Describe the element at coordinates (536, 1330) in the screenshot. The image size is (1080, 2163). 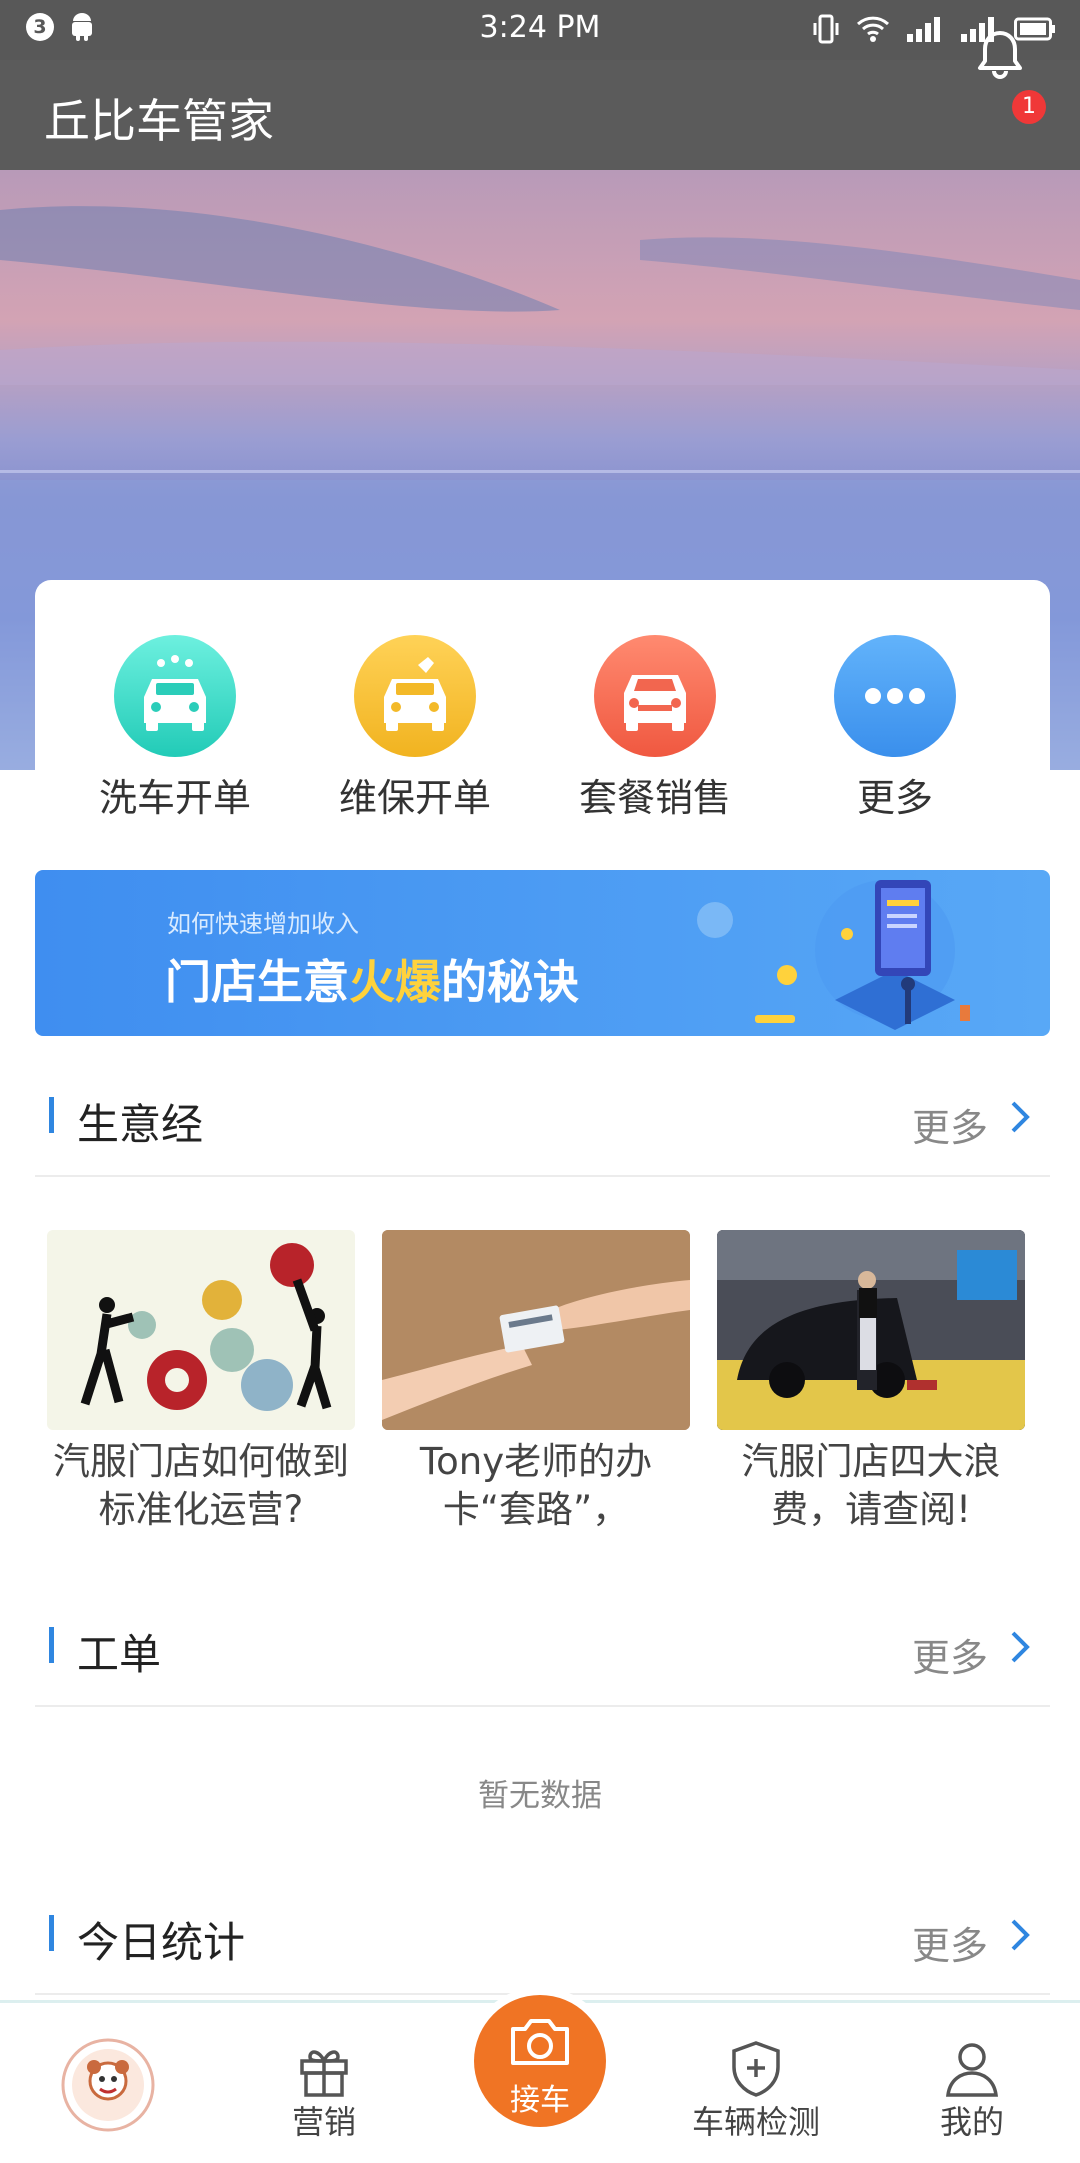
I see `article-handing-card-image` at that location.